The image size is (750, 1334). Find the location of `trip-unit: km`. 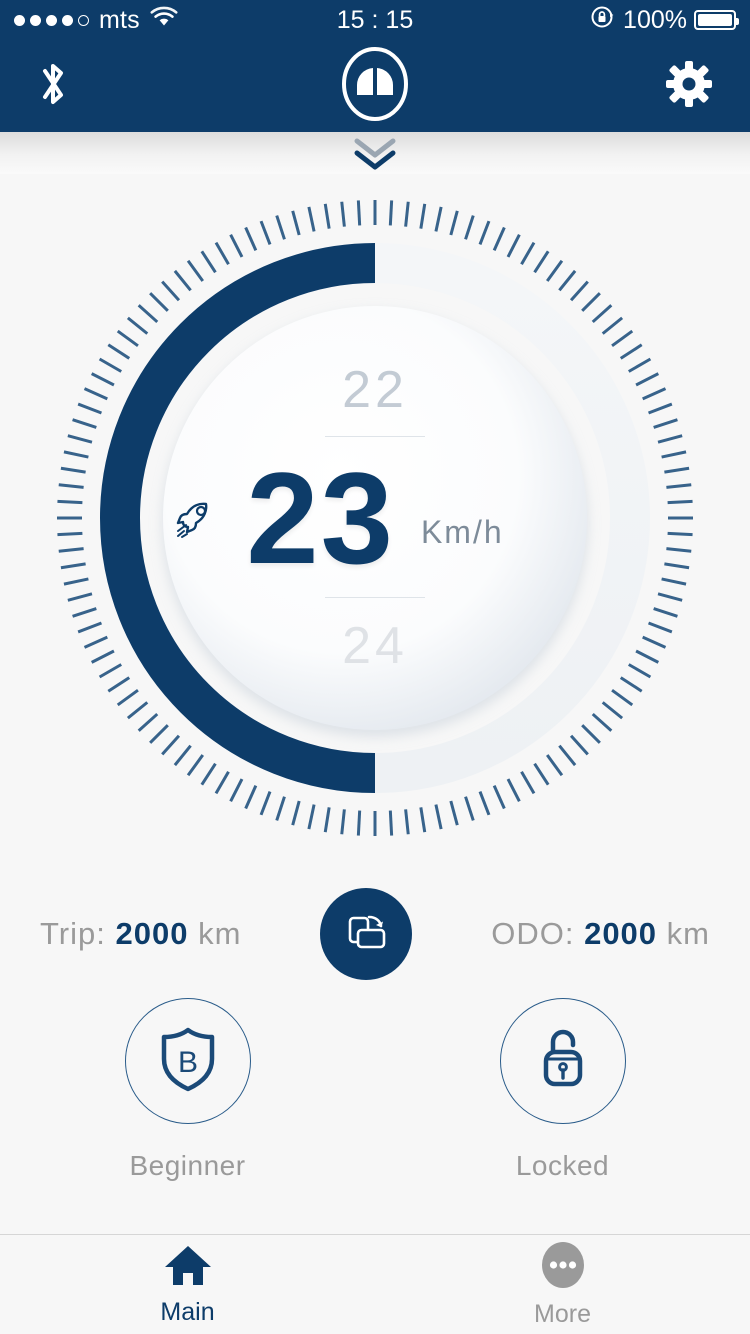

trip-unit: km is located at coordinates (220, 933).